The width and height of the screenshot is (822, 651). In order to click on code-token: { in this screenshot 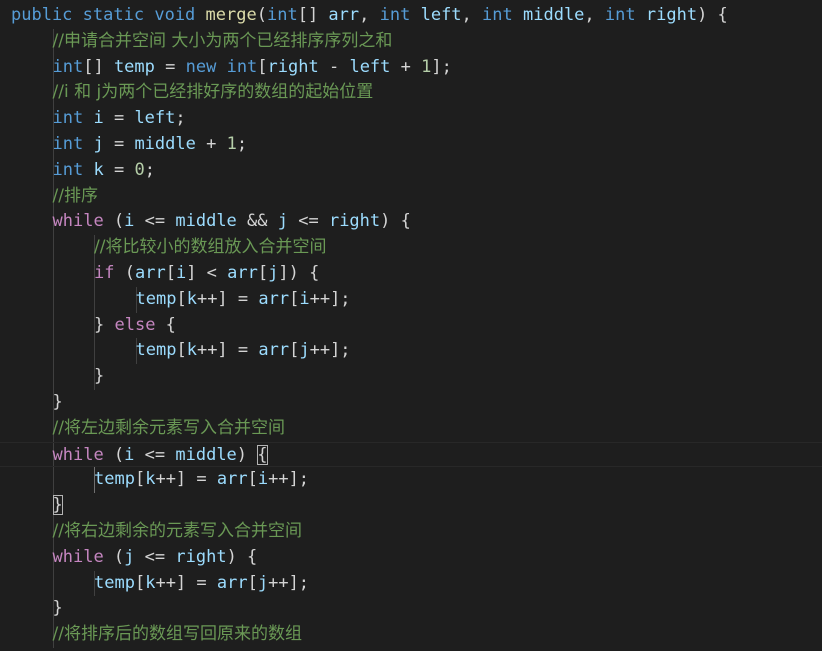, I will do `click(165, 324)`.